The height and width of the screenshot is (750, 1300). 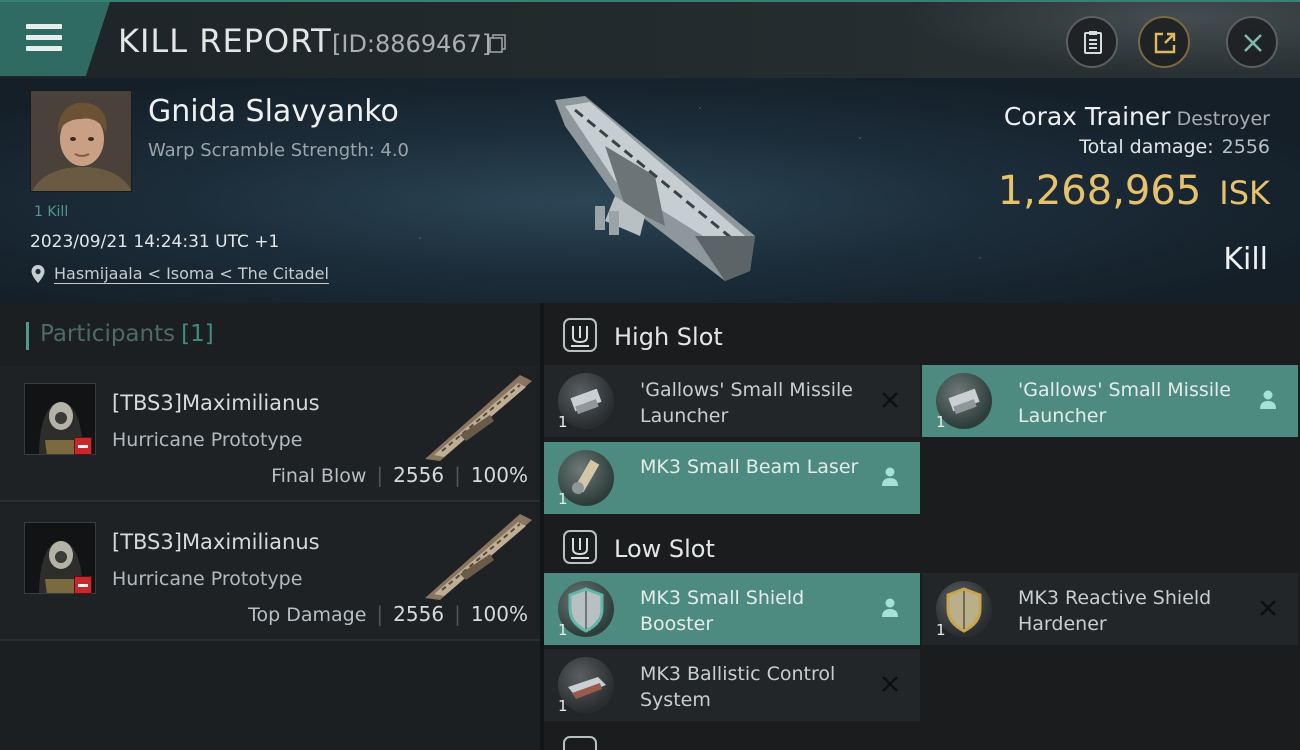 What do you see at coordinates (722, 611) in the screenshot?
I see `module-name: MK3 Small Shield Booster` at bounding box center [722, 611].